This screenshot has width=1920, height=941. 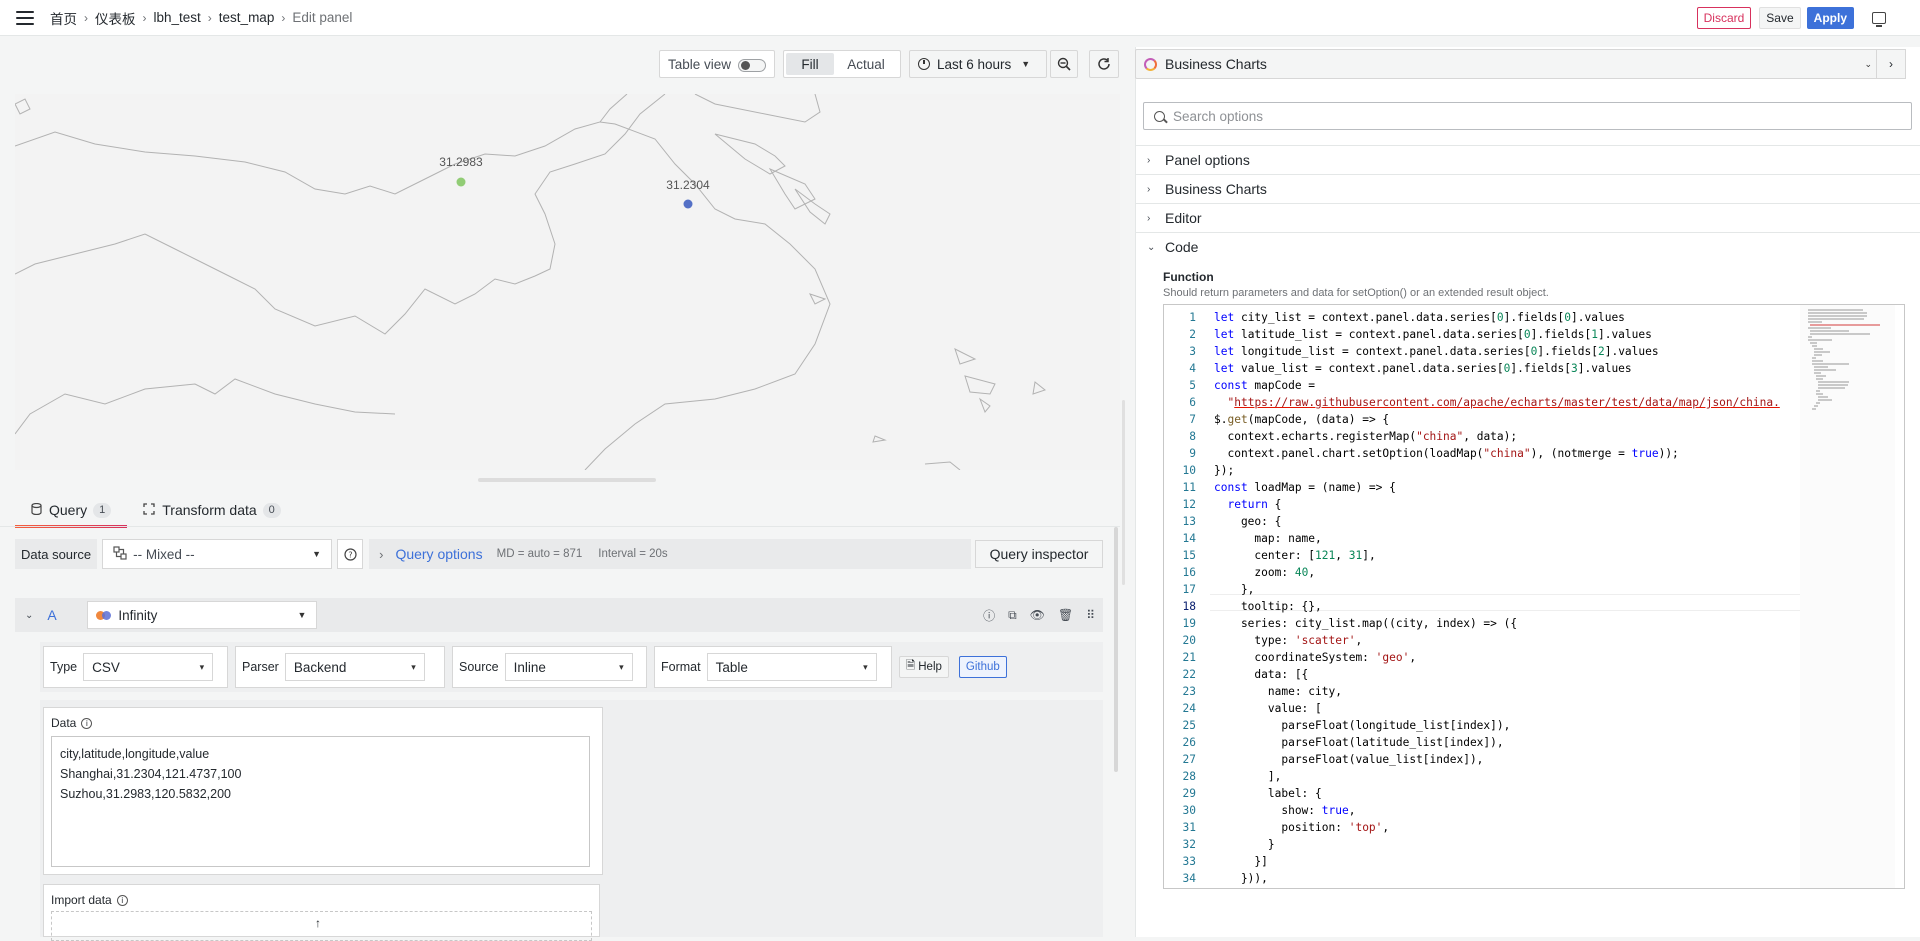 I want to click on line-number: 5, so click(x=1192, y=385).